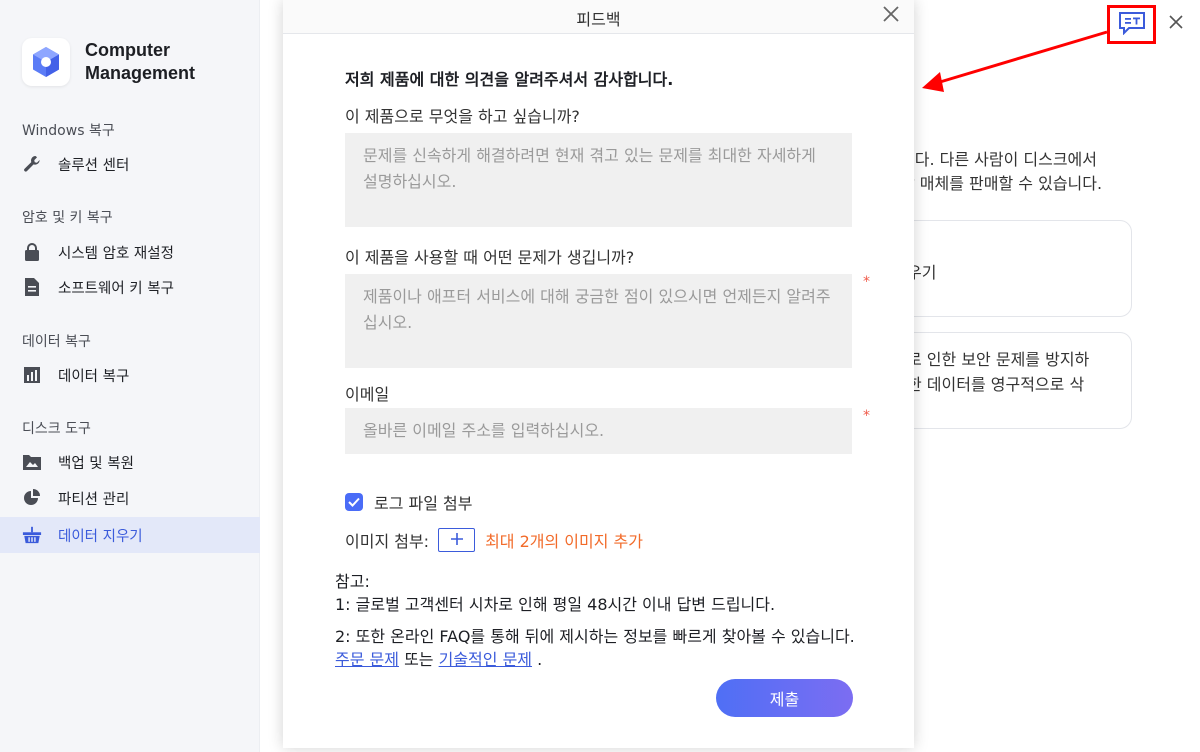 The height and width of the screenshot is (752, 1200). Describe the element at coordinates (68, 131) in the screenshot. I see `section-title-windows: Windows 복구` at that location.